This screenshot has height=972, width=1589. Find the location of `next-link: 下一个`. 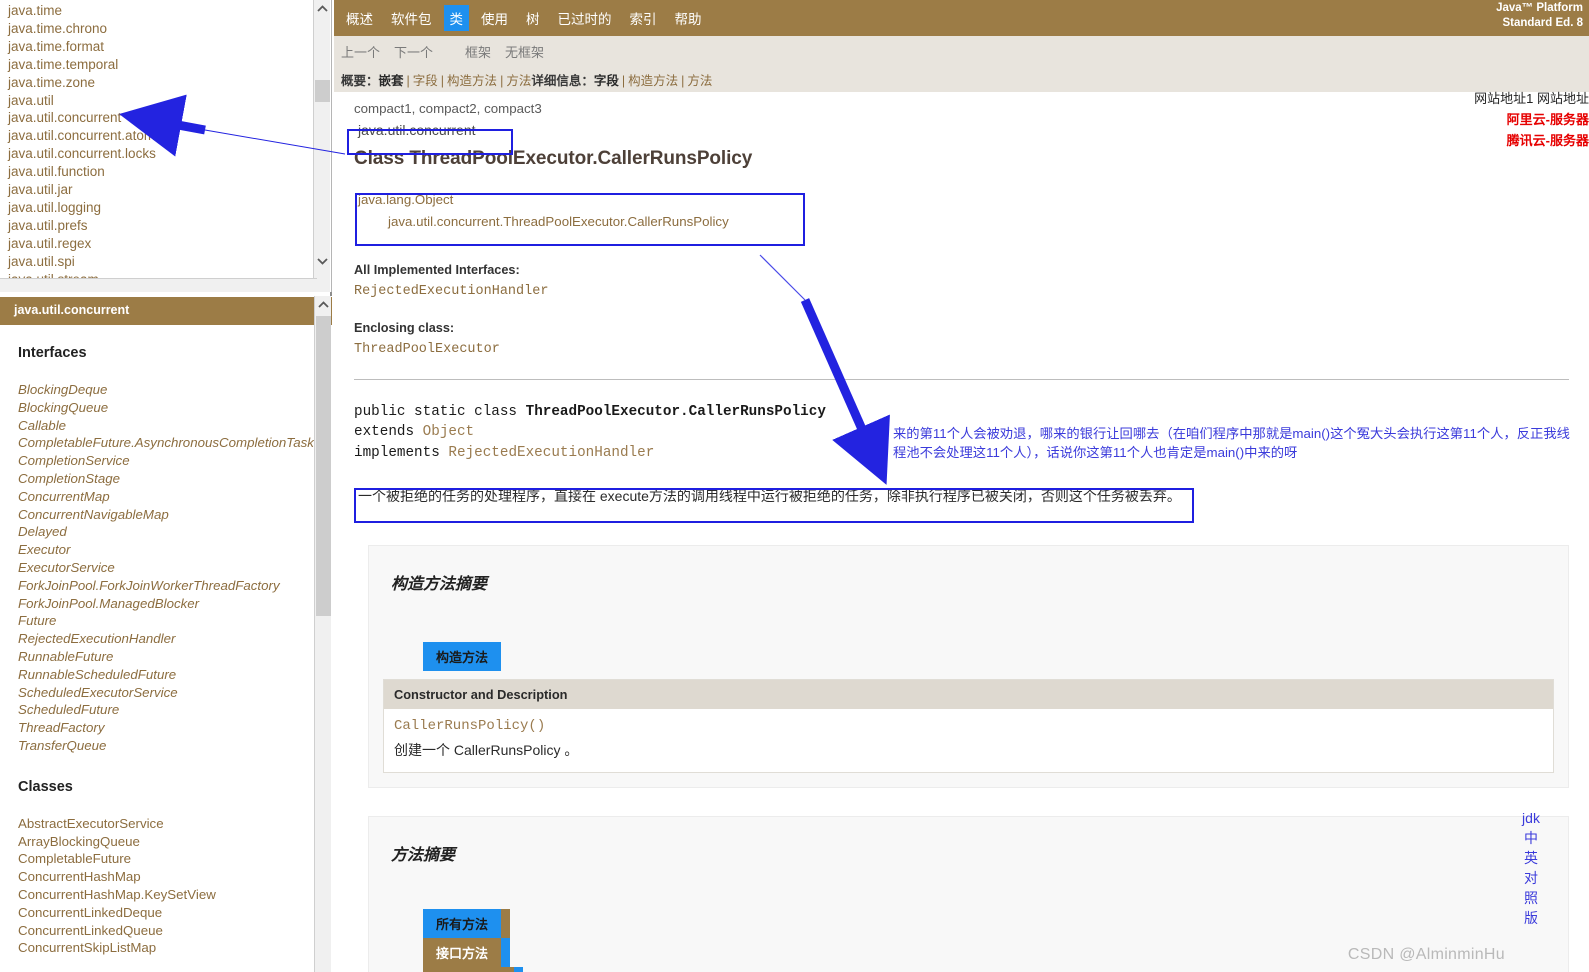

next-link: 下一个 is located at coordinates (413, 51).